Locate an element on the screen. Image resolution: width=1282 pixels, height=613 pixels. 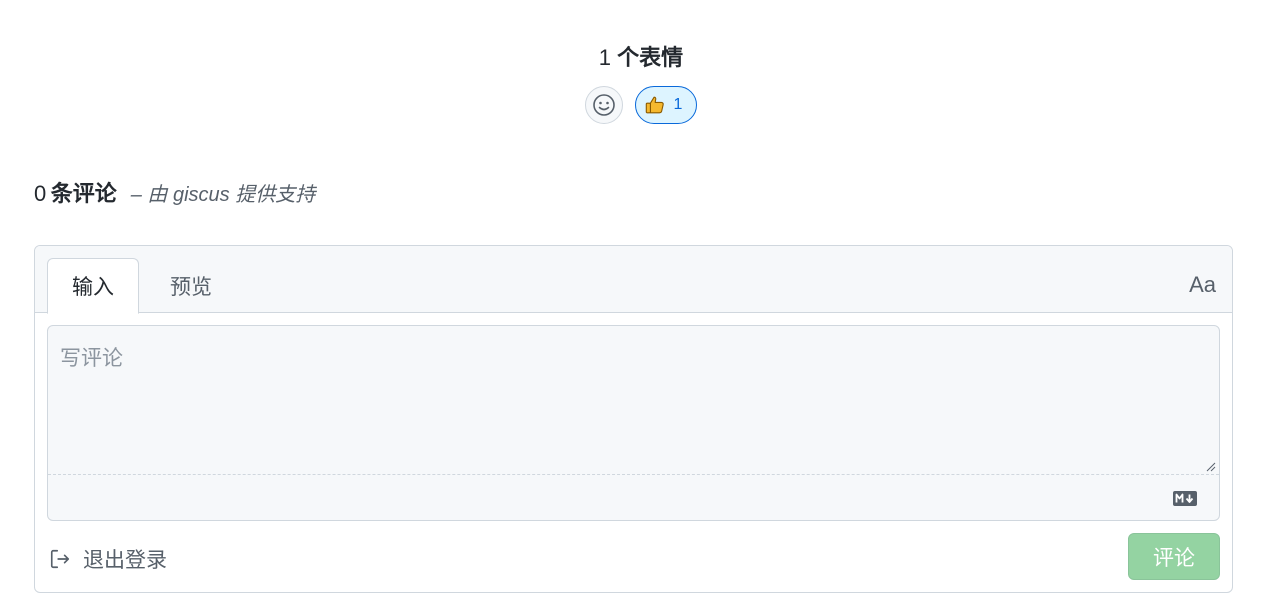
comments-count: 0 is located at coordinates (40, 193).